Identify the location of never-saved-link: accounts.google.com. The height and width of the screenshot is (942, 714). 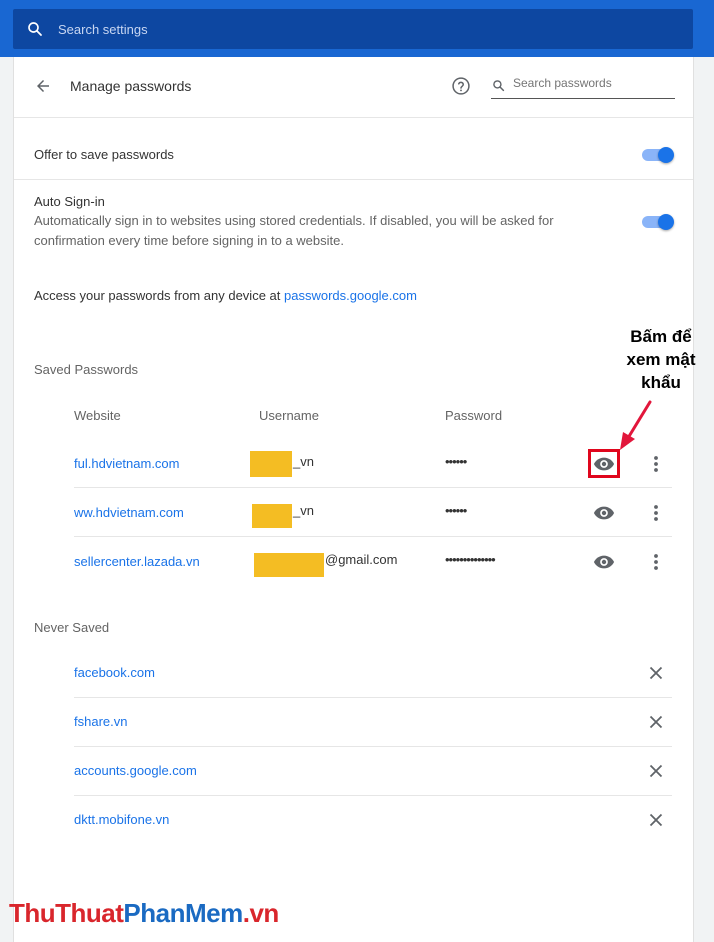
(135, 770).